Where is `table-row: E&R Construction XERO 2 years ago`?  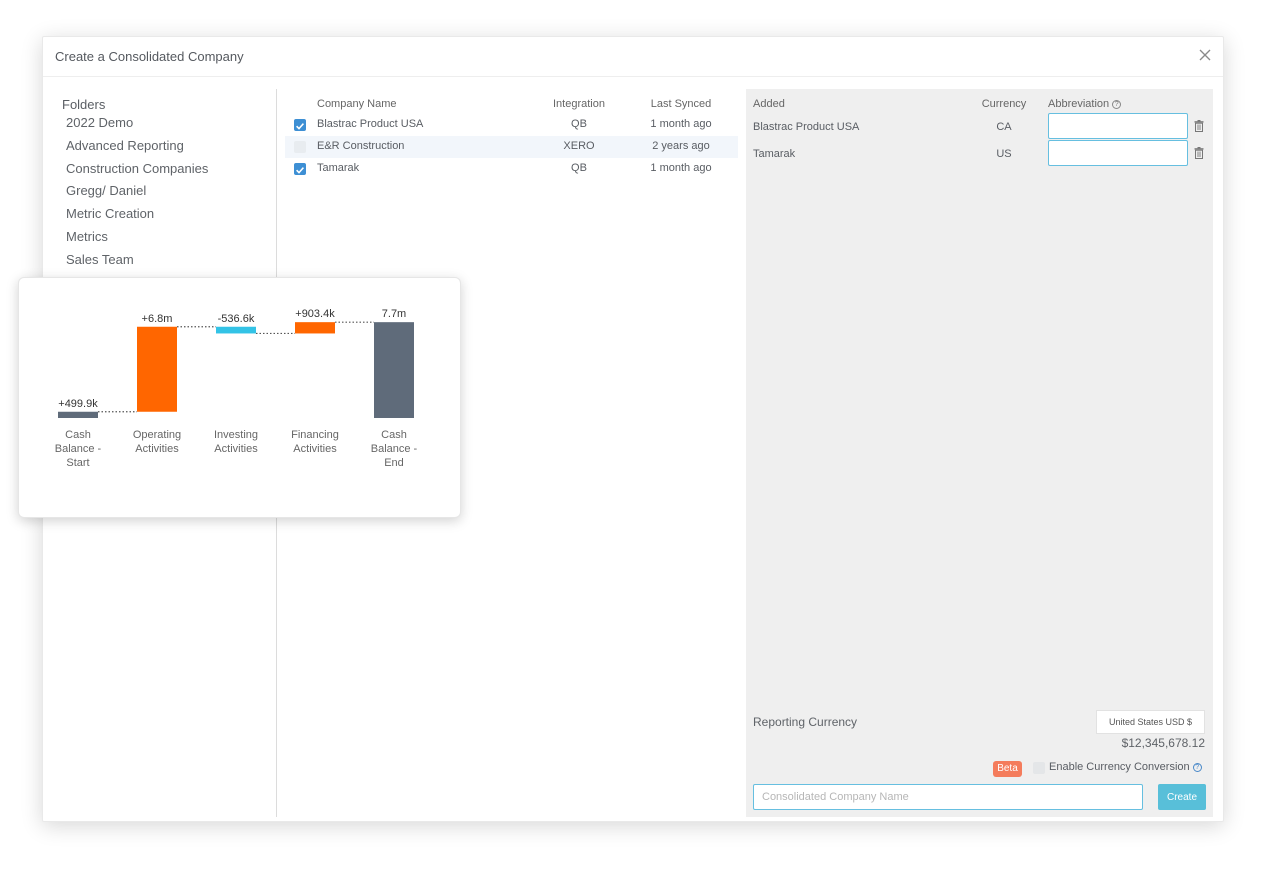
table-row: E&R Construction XERO 2 years ago is located at coordinates (511, 147).